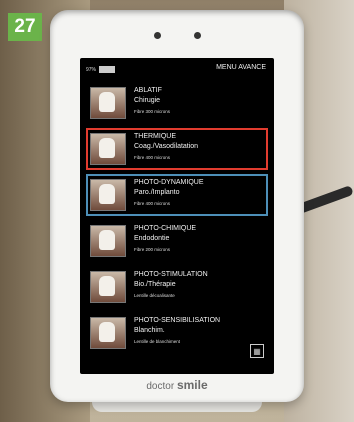  I want to click on figure-number-badge: 27, so click(25, 27).